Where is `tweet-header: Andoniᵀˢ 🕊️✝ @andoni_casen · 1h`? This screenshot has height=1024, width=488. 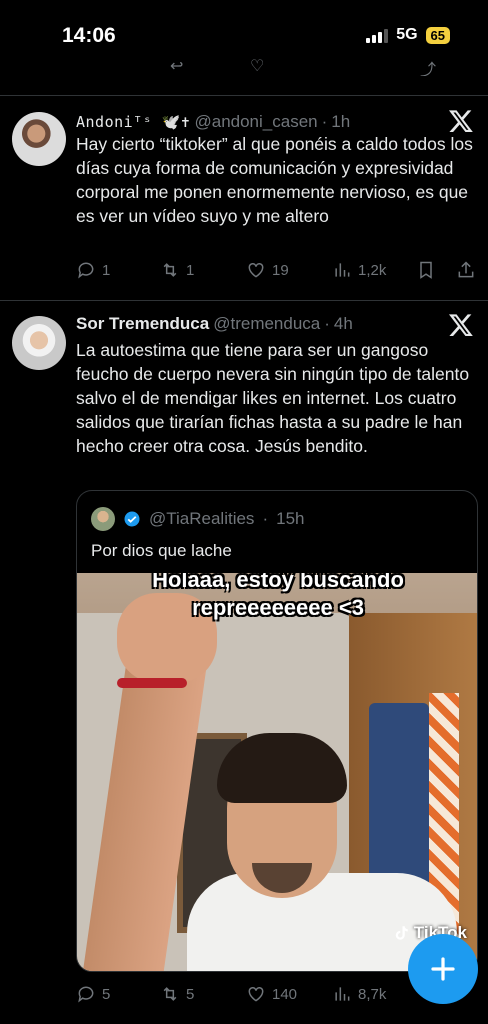
tweet-header: Andoniᵀˢ 🕊️✝ @andoni_casen · 1h is located at coordinates (257, 122).